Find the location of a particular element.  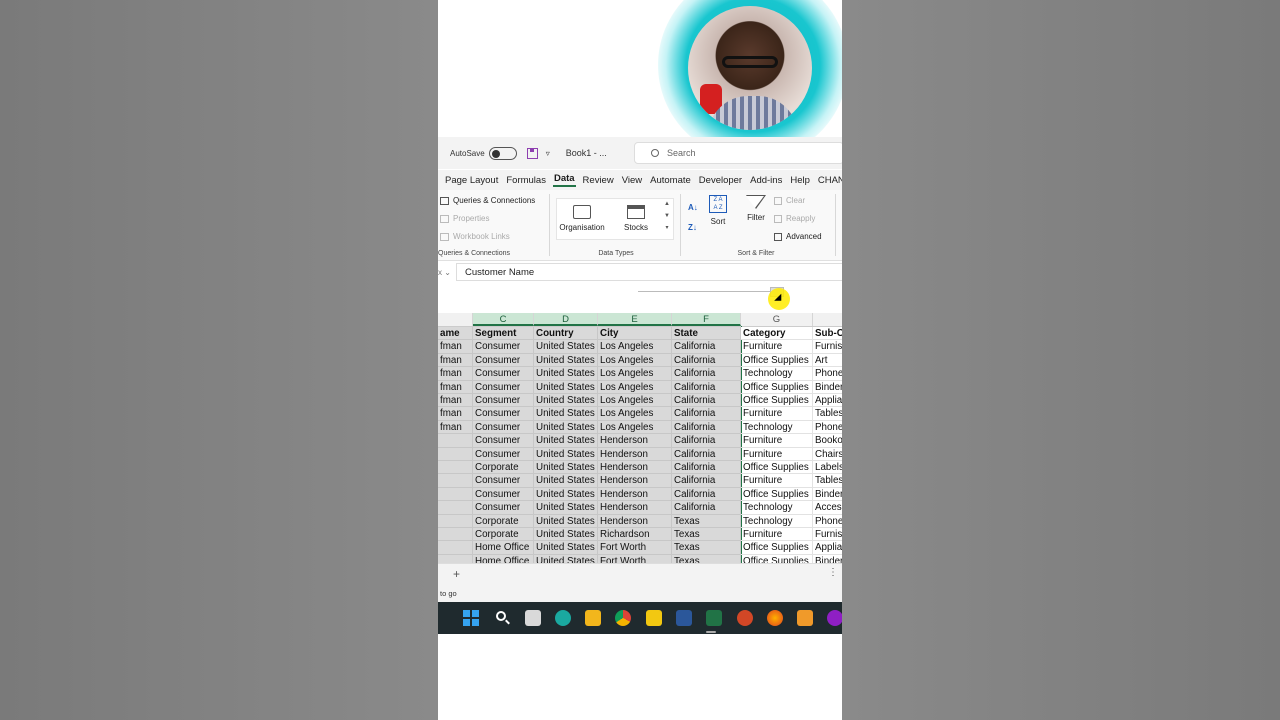

excel-icon is located at coordinates (714, 618).